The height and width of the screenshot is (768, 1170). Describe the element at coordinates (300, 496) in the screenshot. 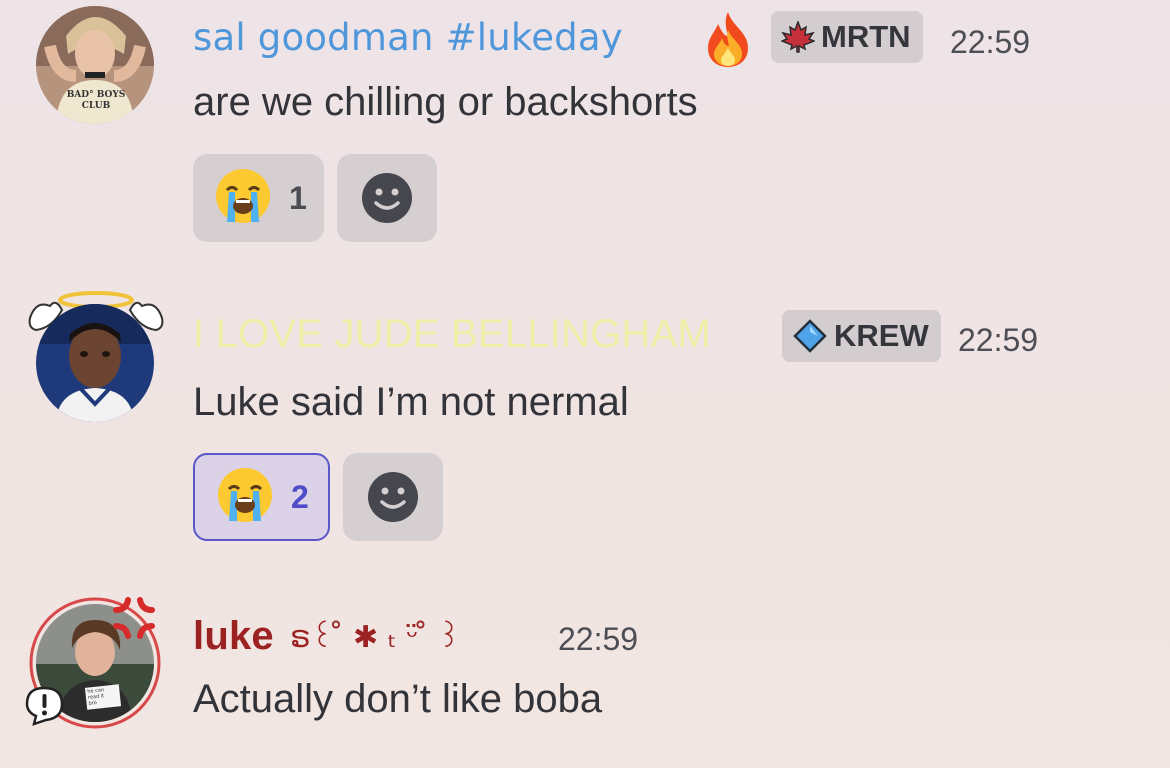

I see `reaction-count: 2` at that location.